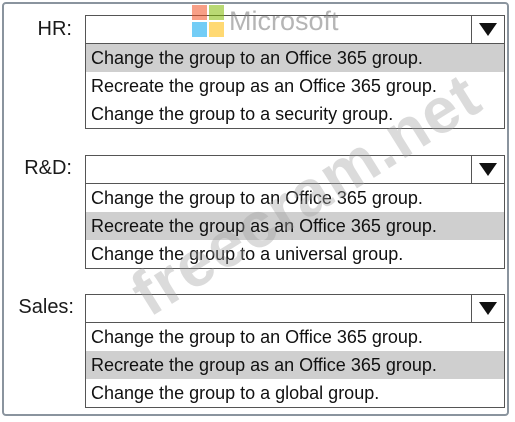 Image resolution: width=515 pixels, height=422 pixels. Describe the element at coordinates (295, 169) in the screenshot. I see `rnd-select` at that location.